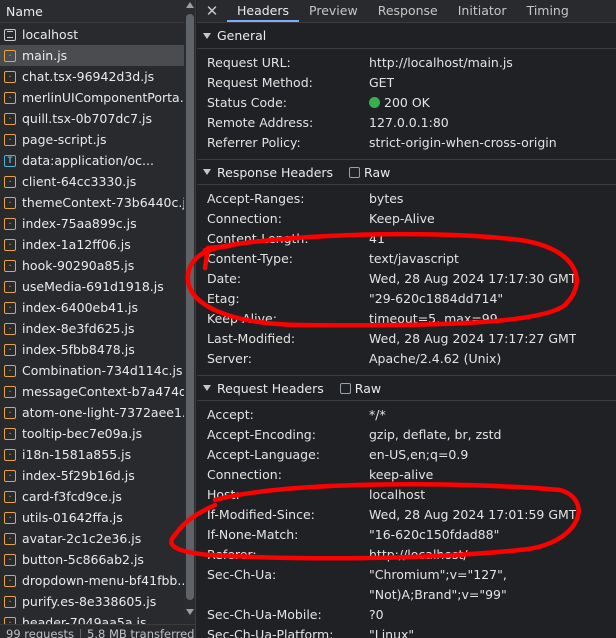 This screenshot has width=616, height=638. I want to click on scroll-down-icon, so click(190, 612).